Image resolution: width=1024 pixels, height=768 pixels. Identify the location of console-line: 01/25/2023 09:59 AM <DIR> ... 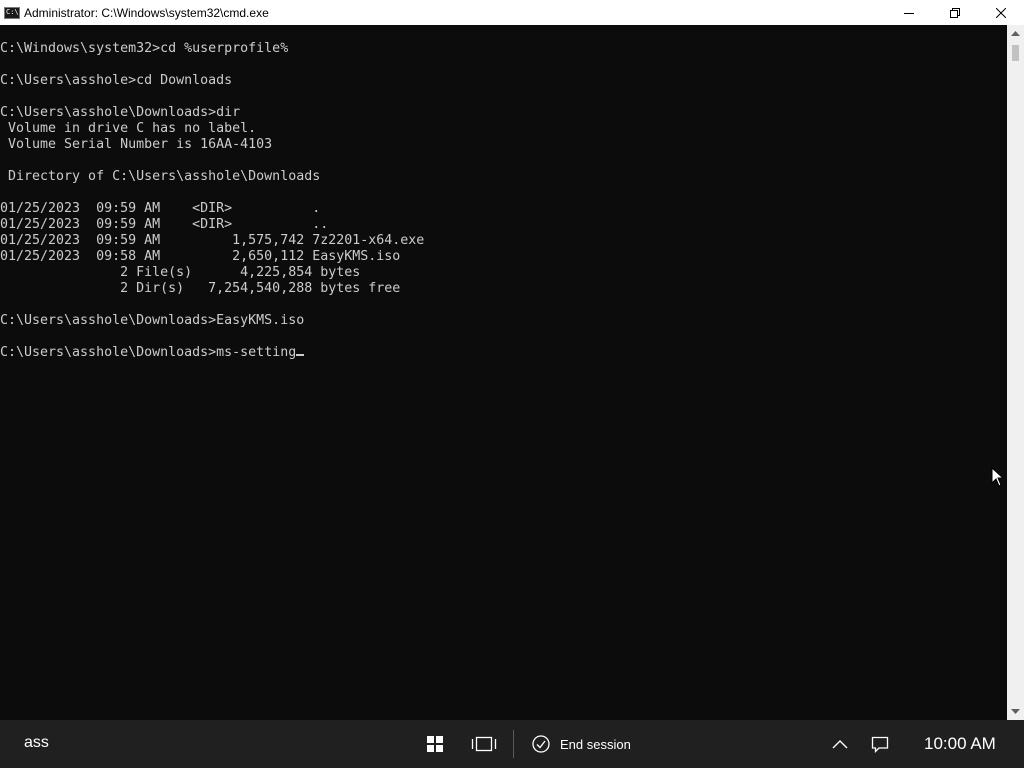
(164, 224).